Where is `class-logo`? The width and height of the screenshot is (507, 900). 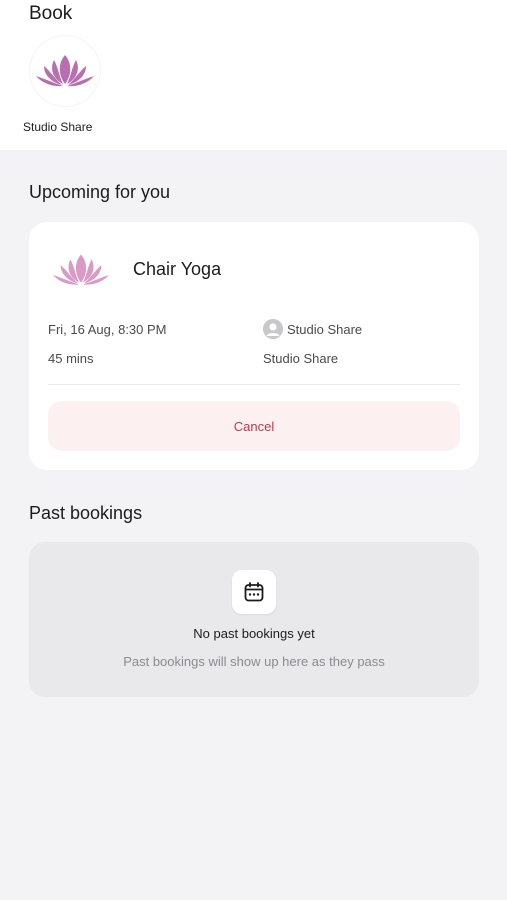
class-logo is located at coordinates (81, 270).